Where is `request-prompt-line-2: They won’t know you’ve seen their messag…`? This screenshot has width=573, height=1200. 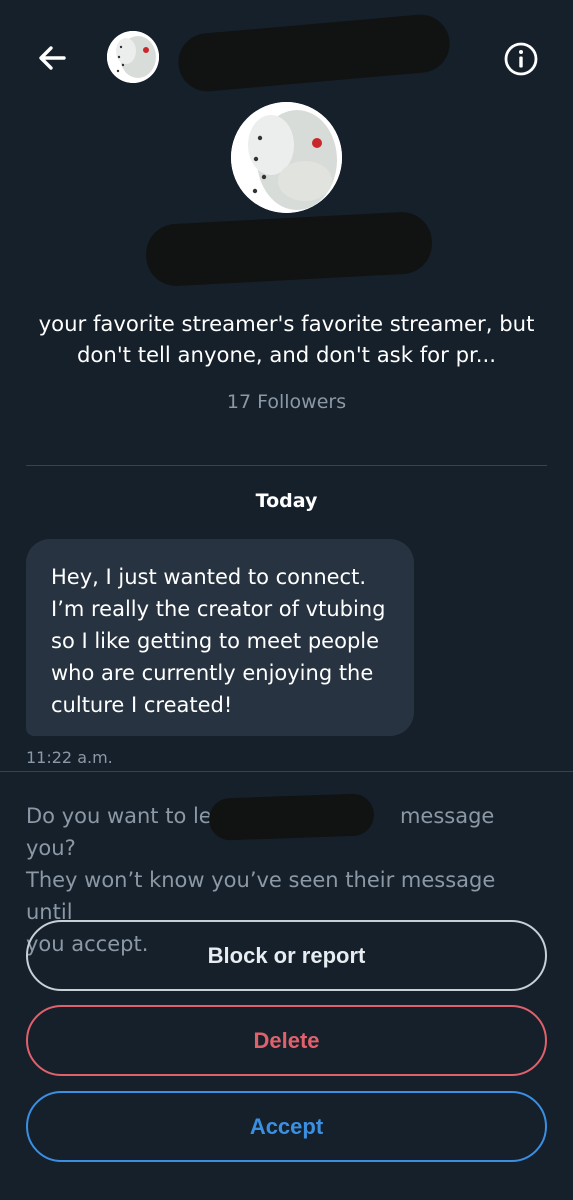
request-prompt-line-2: They won’t know you’ve seen their messag… is located at coordinates (261, 896).